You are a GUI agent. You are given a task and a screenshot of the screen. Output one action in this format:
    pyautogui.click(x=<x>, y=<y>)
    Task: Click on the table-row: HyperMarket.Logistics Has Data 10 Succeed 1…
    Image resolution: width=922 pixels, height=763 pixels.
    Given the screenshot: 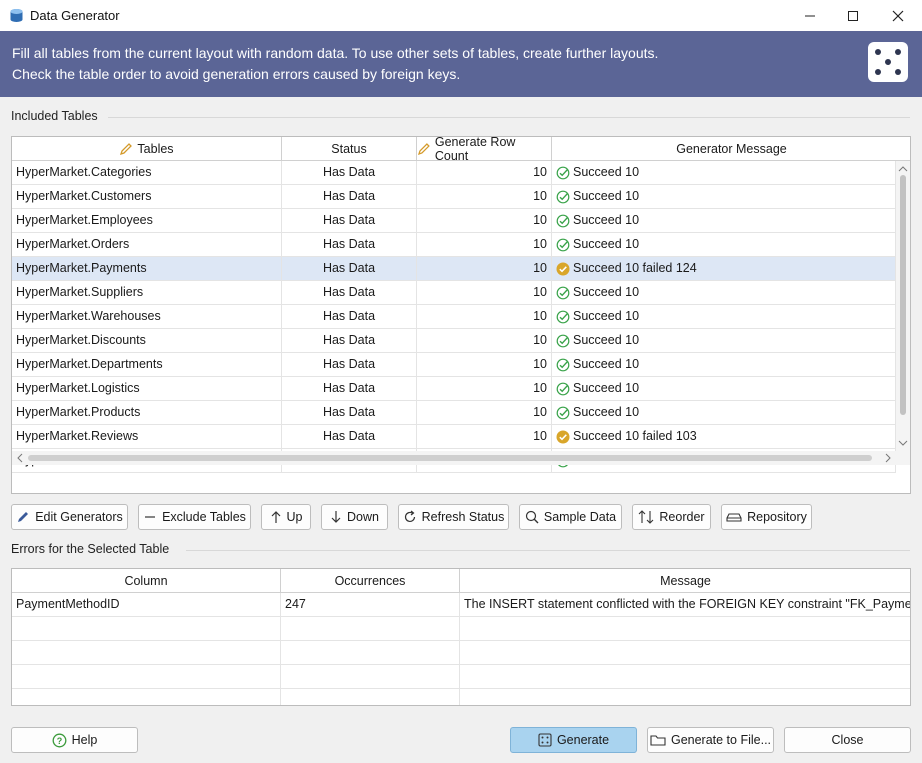 What is the action you would take?
    pyautogui.click(x=454, y=389)
    